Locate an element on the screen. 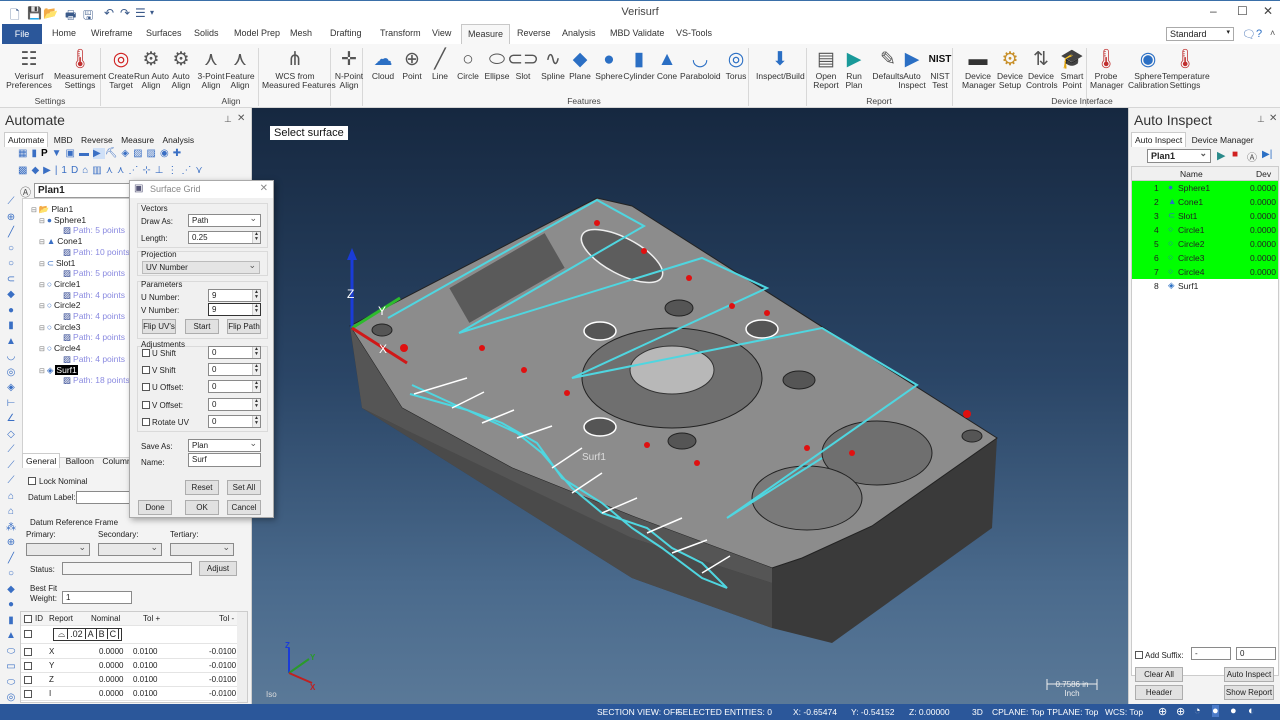 This screenshot has height=720, width=1280. ribbon-button-verisurf-preferences: ☷ Verisurf Preferences is located at coordinates (29, 68).